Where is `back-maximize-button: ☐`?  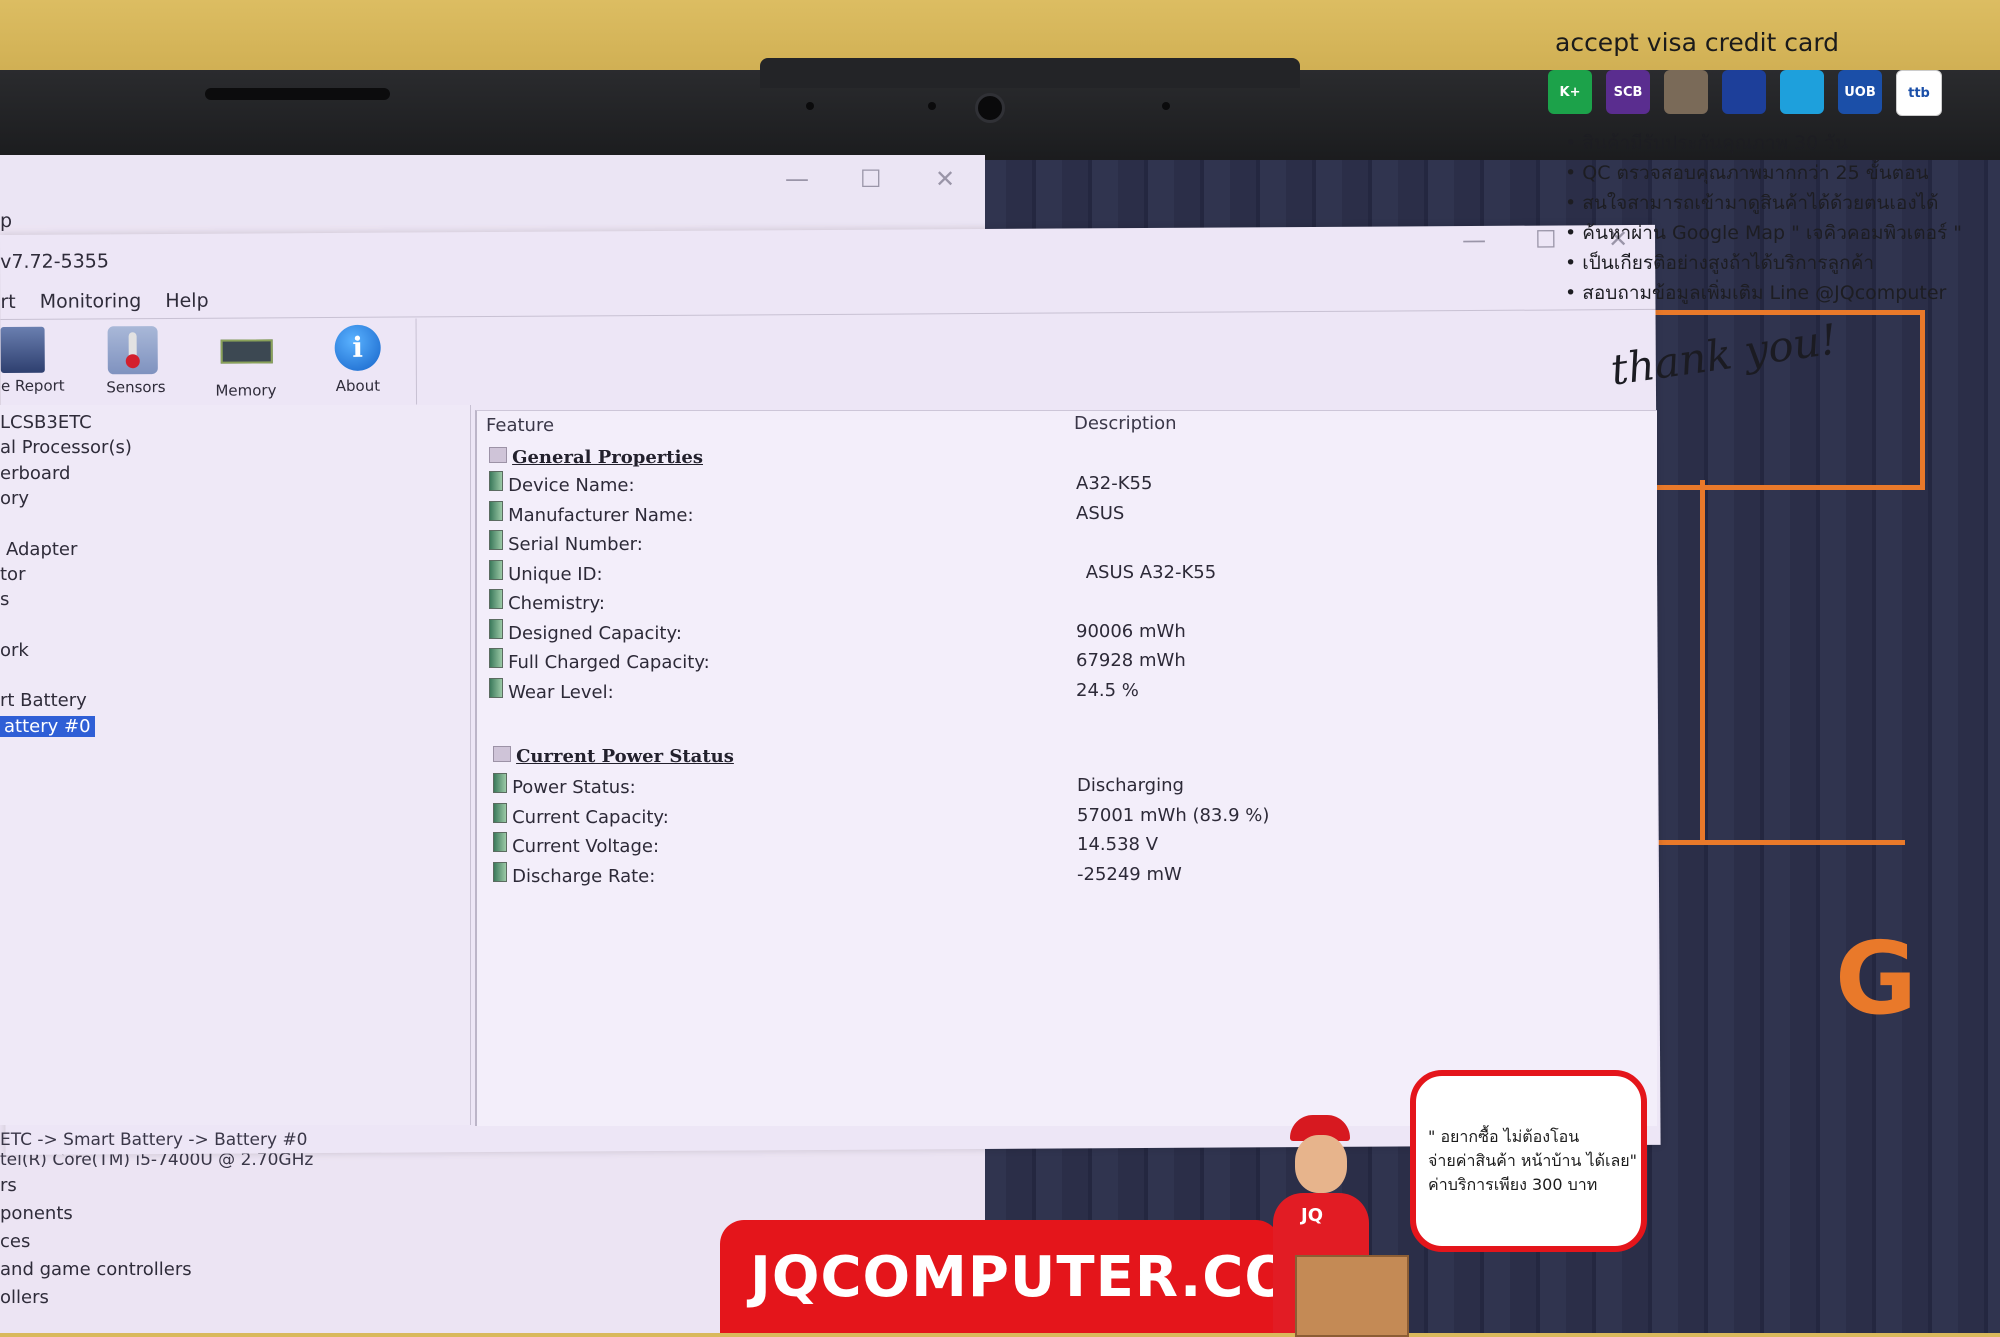
back-maximize-button: ☐ is located at coordinates (871, 179).